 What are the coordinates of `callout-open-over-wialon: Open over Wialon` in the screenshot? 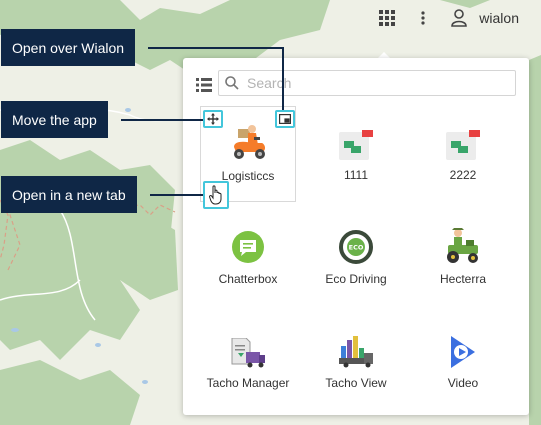 It's located at (68, 47).